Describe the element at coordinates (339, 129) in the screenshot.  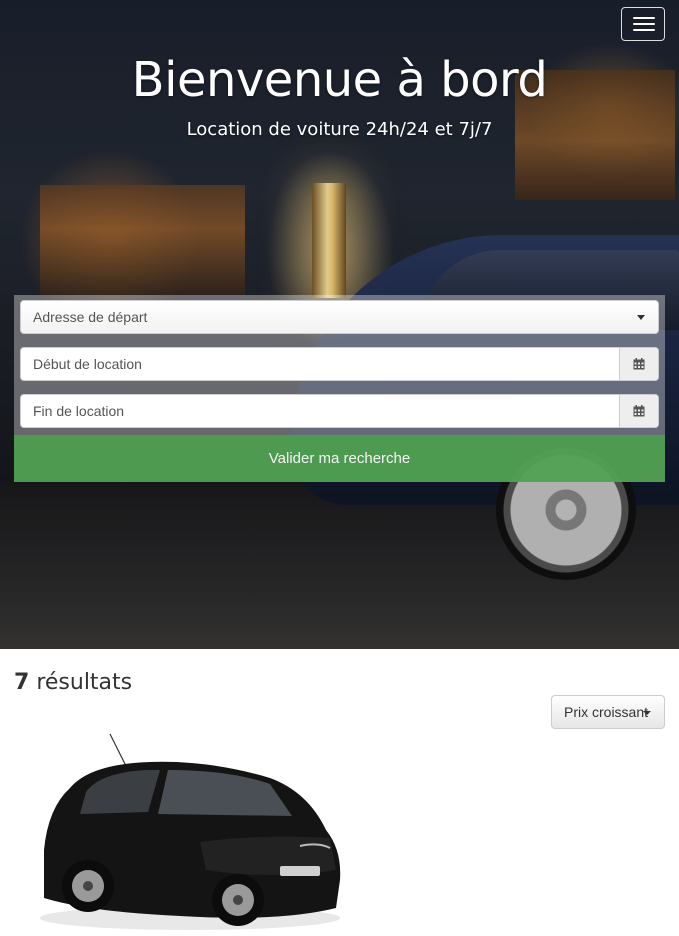
I see `page-subtitle: Location de voiture 24h/24 et 7j/7` at that location.